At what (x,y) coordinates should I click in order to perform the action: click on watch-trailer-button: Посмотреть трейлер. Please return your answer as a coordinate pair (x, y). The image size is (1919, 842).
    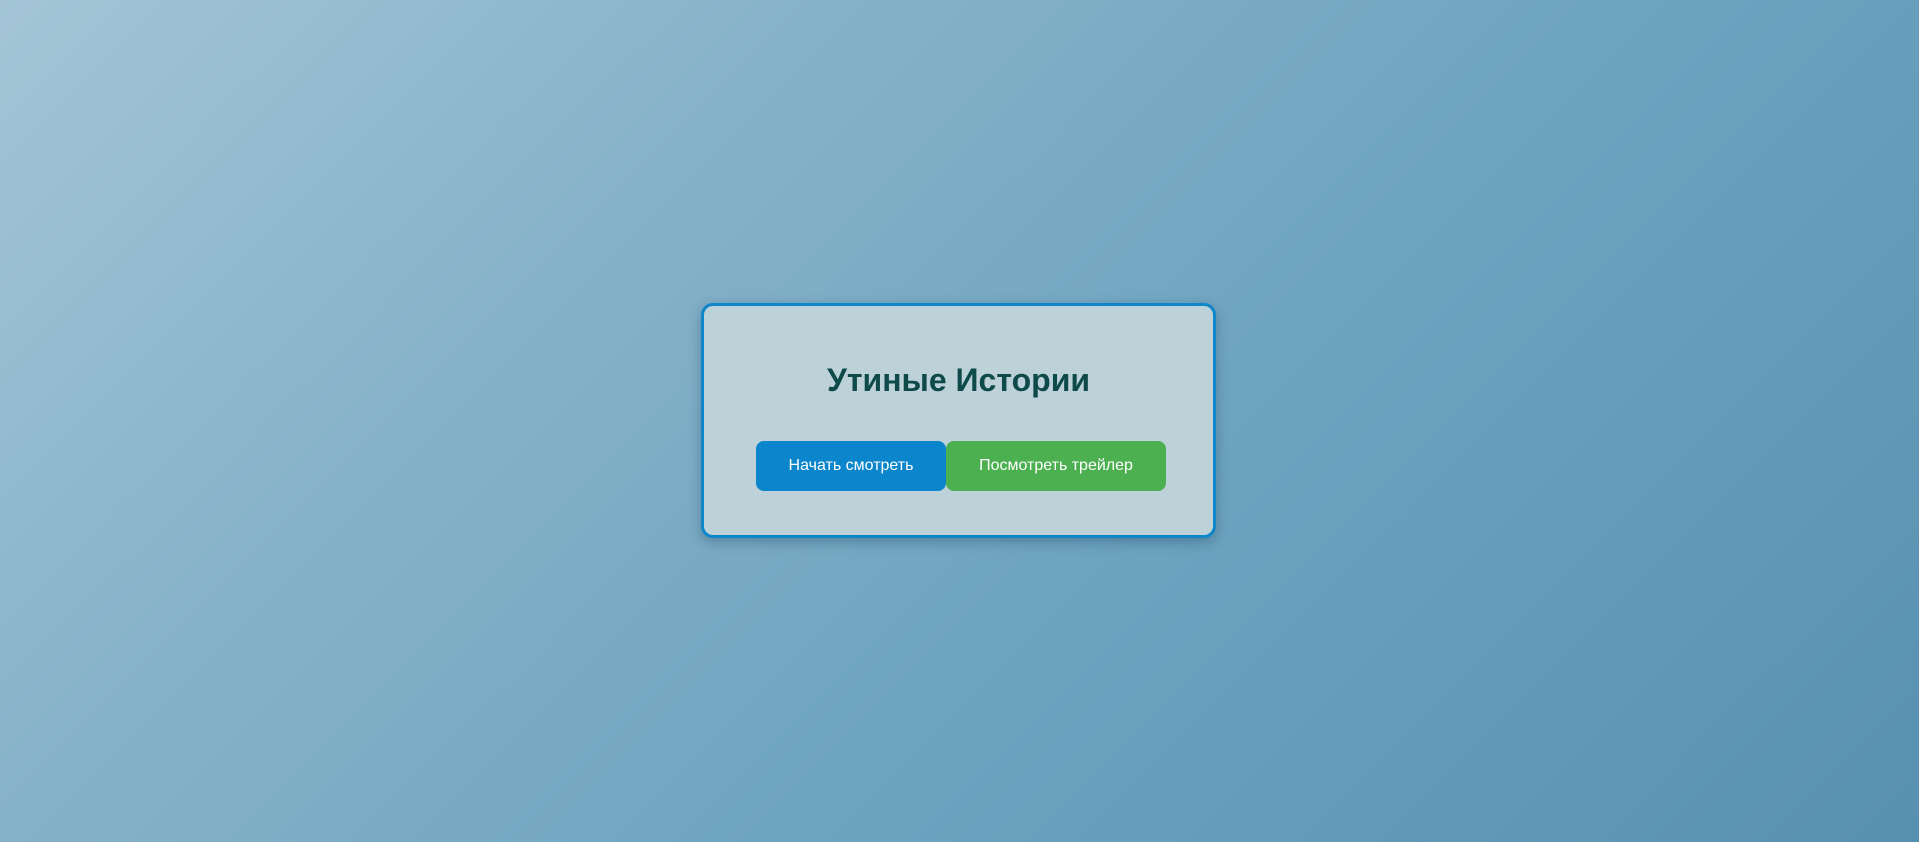
    Looking at the image, I should click on (1056, 466).